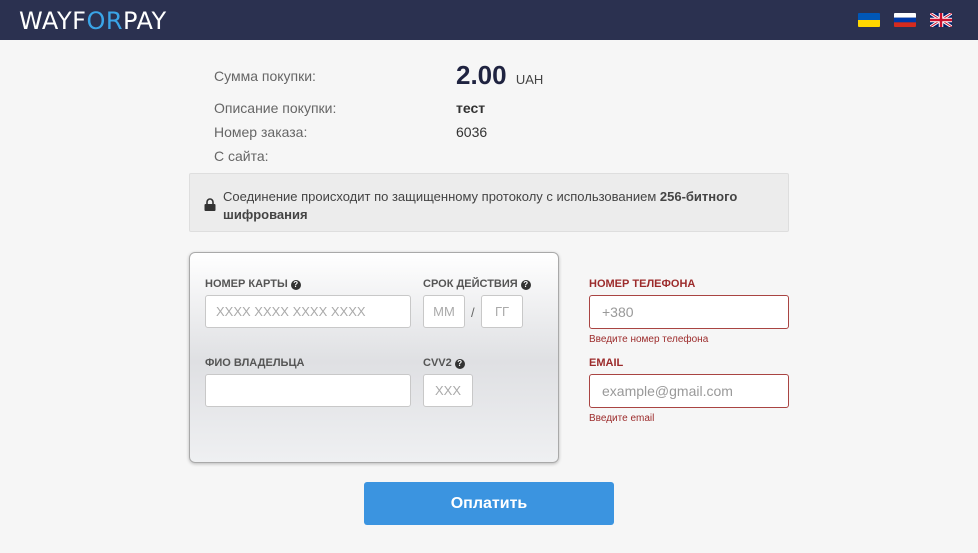  I want to click on expiry-month-input, so click(444, 311).